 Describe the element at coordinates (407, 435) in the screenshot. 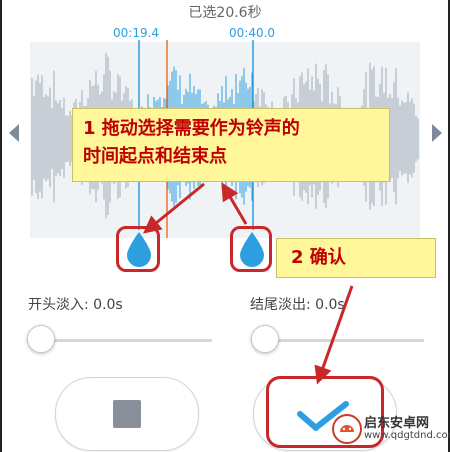

I see `watermark-url: www.qdgtdnd.com` at that location.